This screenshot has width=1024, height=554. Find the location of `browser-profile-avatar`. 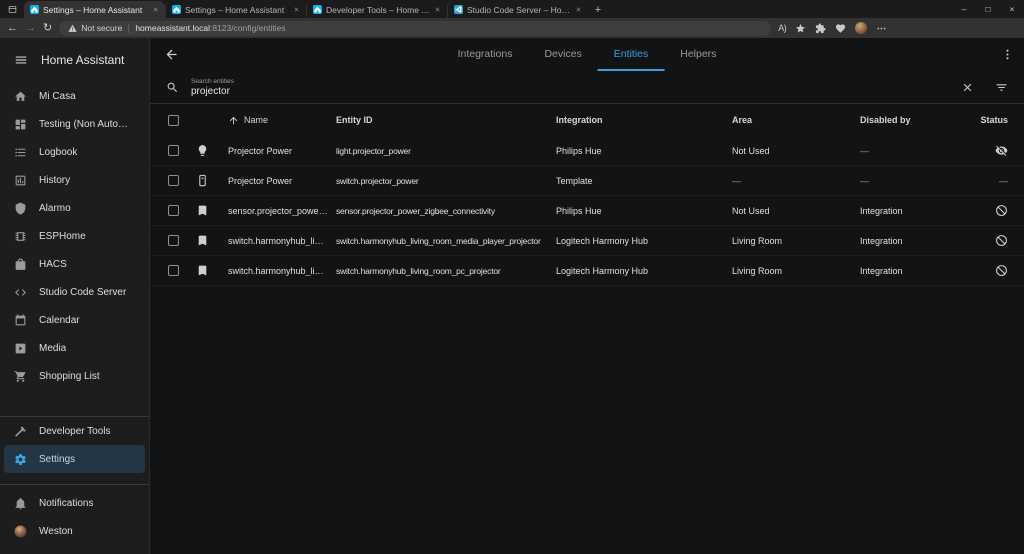

browser-profile-avatar is located at coordinates (861, 28).